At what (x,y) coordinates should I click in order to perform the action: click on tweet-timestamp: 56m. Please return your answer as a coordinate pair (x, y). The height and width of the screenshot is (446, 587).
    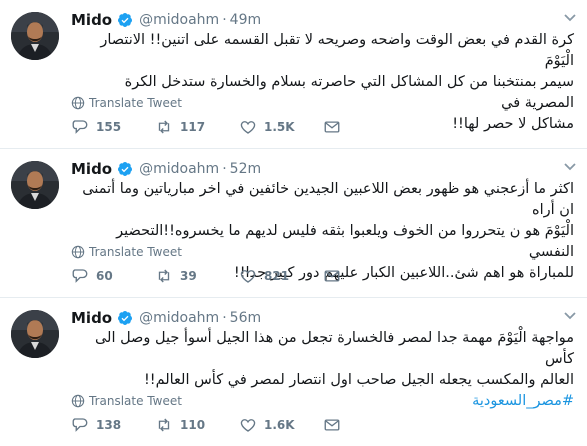
    Looking at the image, I should click on (245, 318).